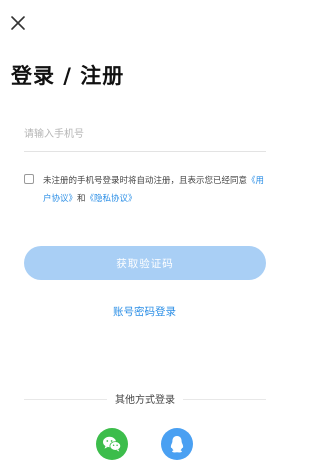  I want to click on page-title: 登录 / 注册, so click(68, 76).